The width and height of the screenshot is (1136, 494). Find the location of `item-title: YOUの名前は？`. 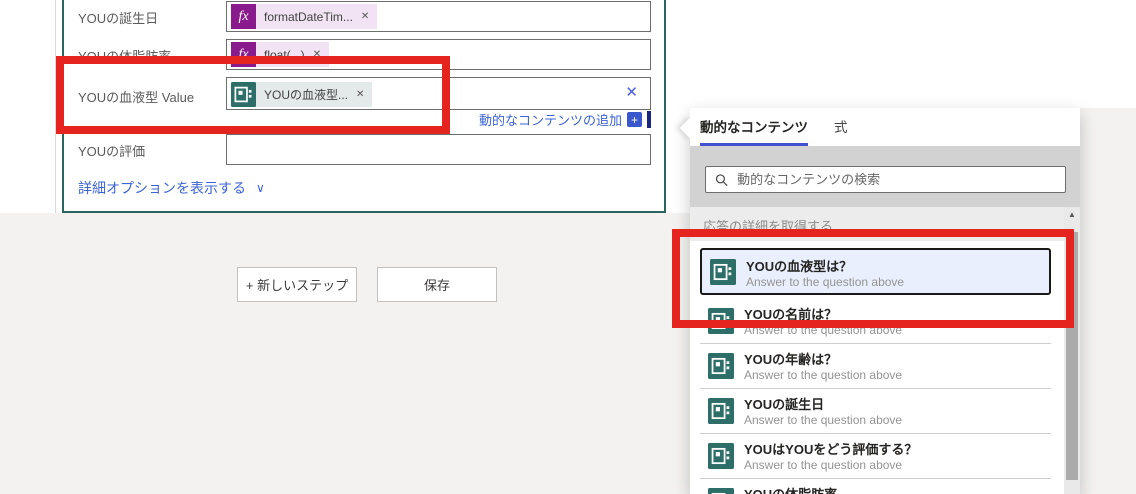

item-title: YOUの名前は？ is located at coordinates (791, 314).